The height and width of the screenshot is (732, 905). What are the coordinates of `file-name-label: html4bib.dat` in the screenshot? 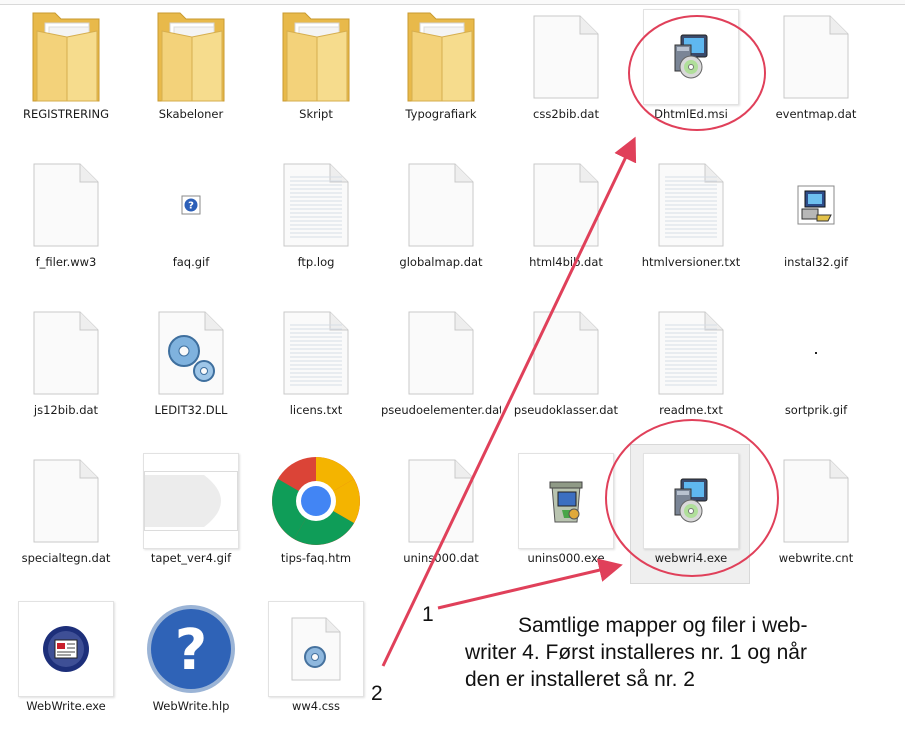 It's located at (566, 262).